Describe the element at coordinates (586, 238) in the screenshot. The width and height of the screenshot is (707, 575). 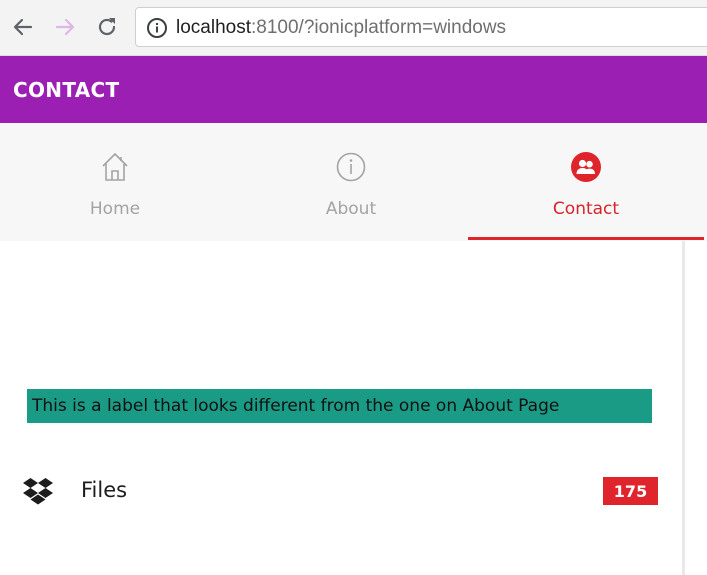
I see `active-tab-indicator` at that location.